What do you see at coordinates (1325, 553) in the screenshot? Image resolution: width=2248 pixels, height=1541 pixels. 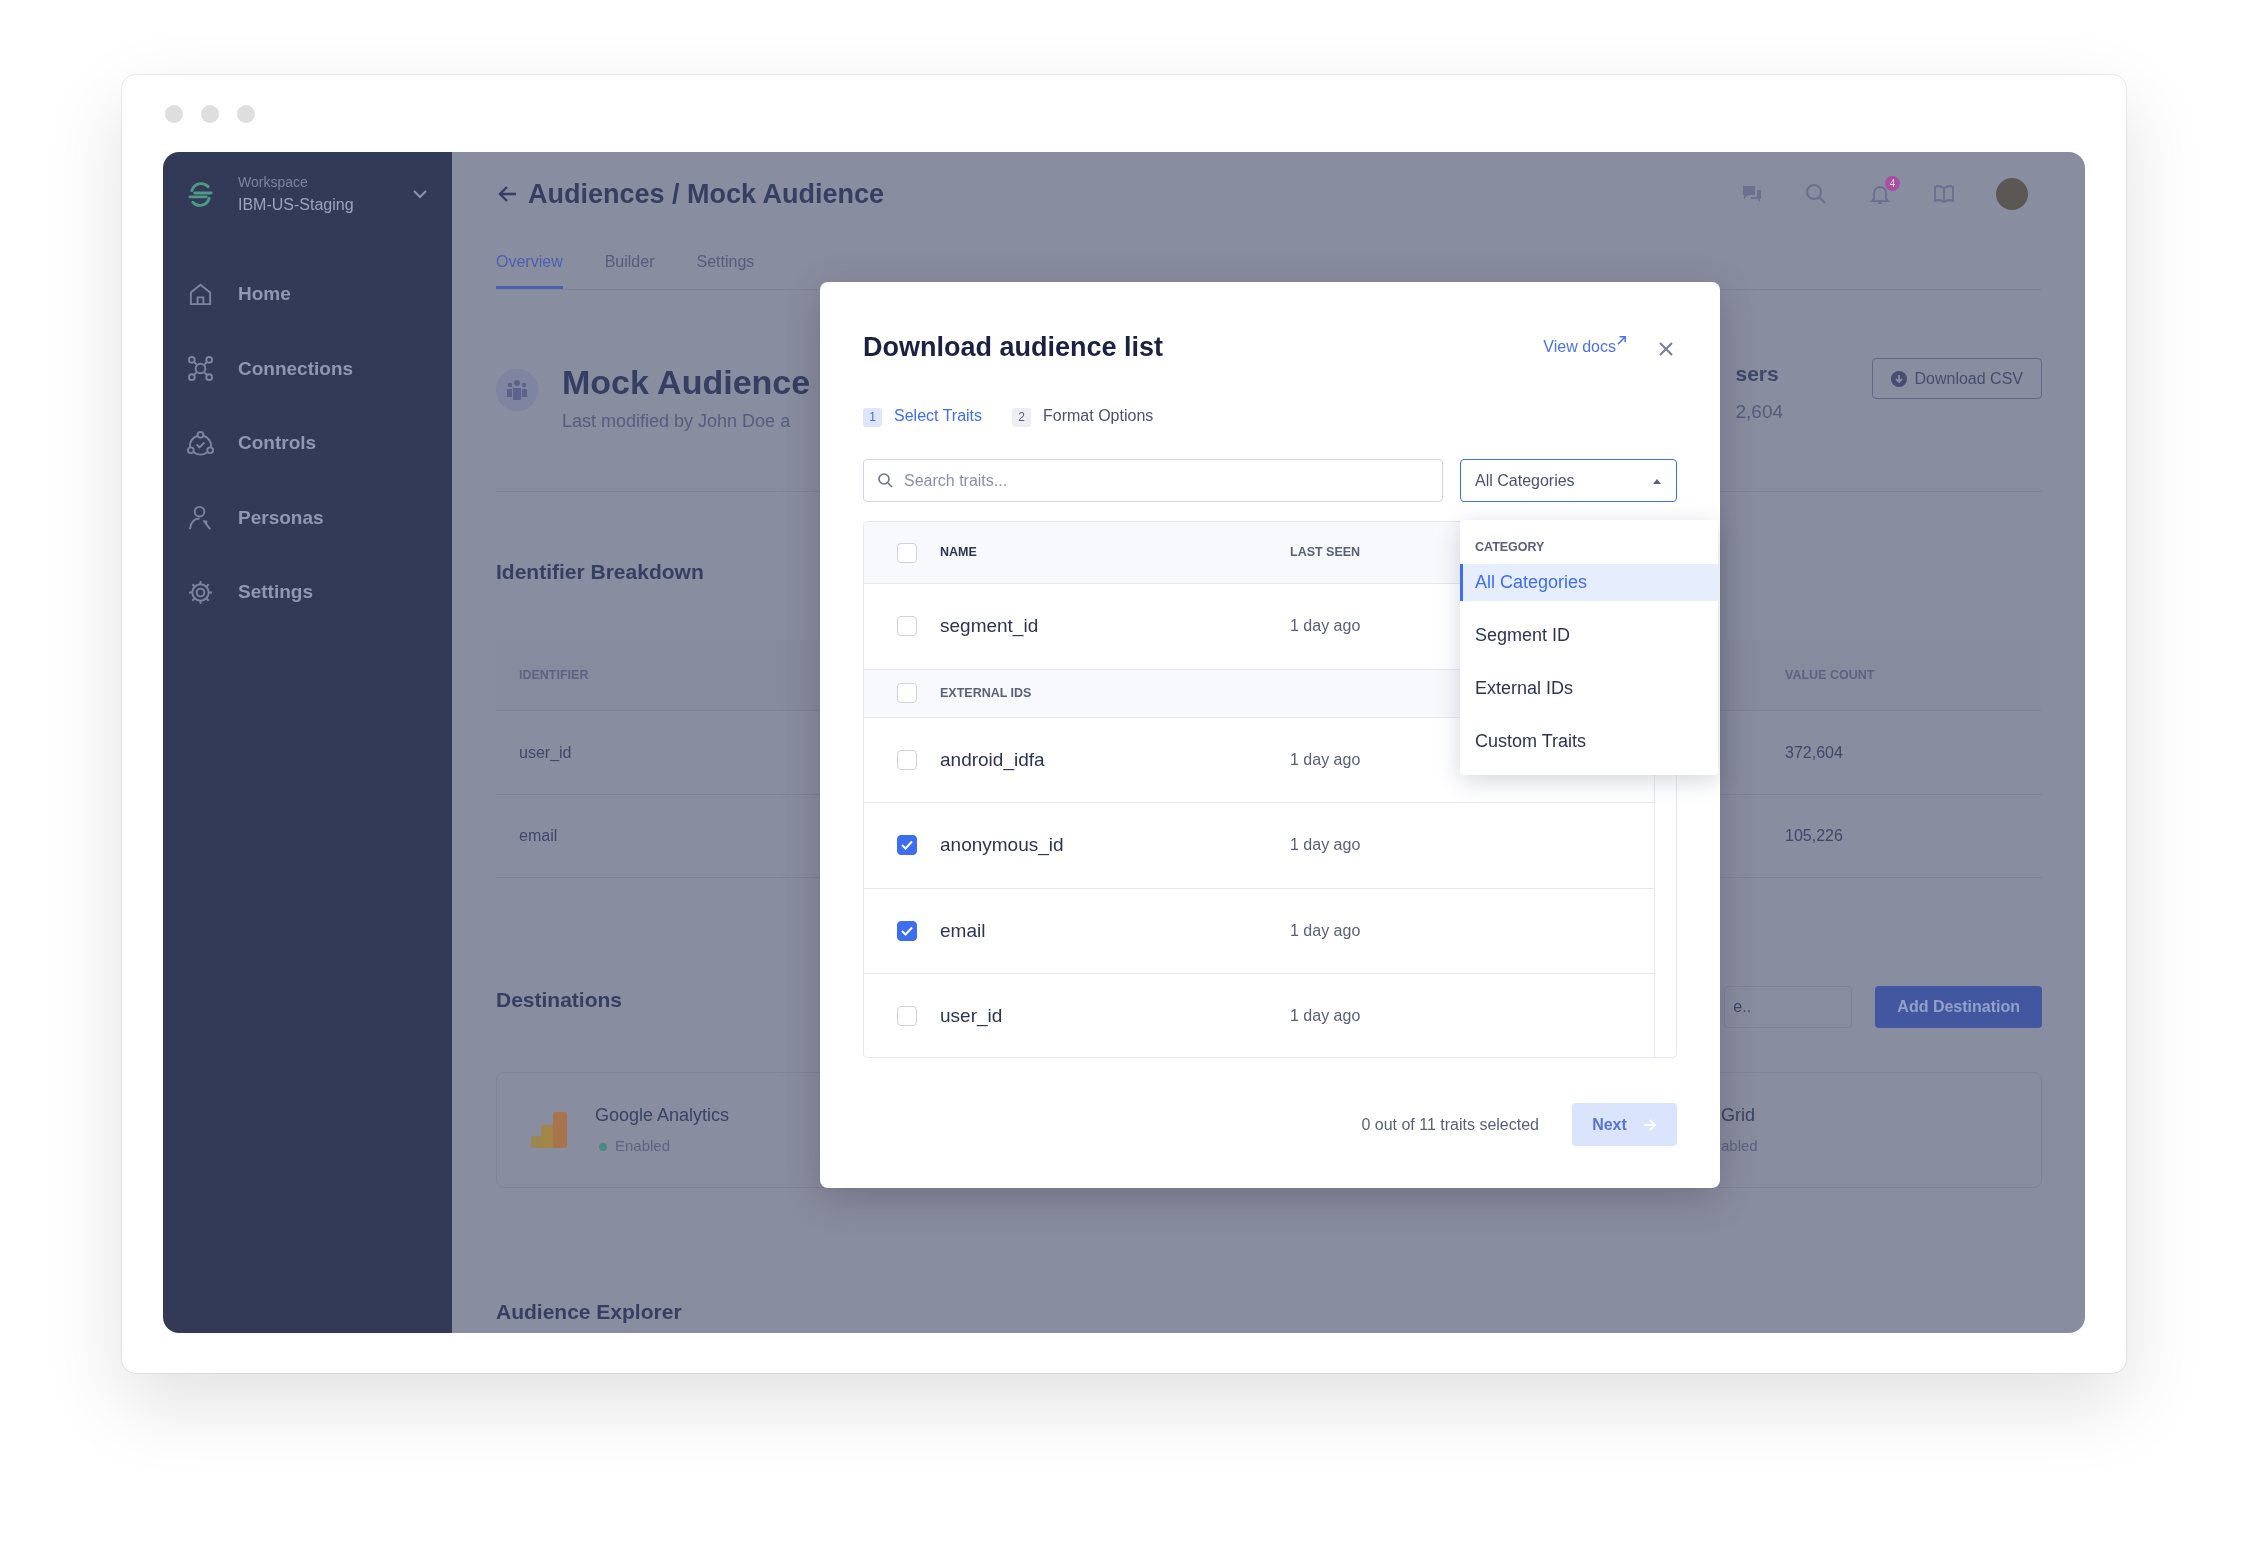 I see `column-header: LAST SEEN` at bounding box center [1325, 553].